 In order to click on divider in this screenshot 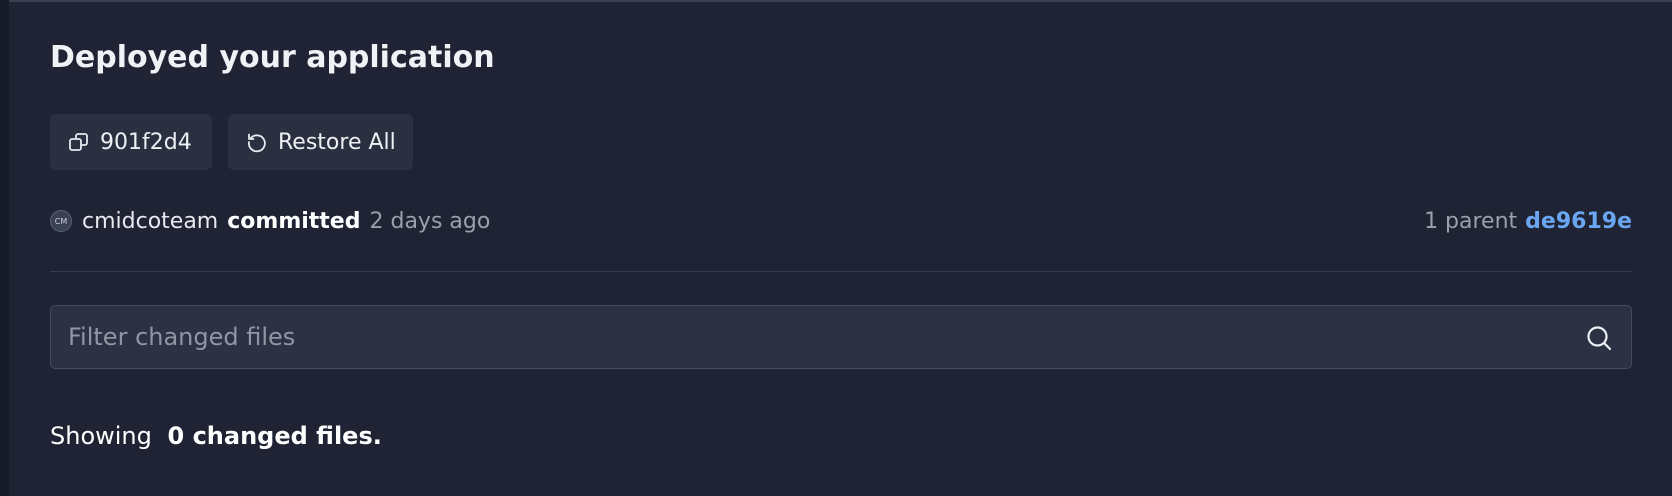, I will do `click(841, 271)`.